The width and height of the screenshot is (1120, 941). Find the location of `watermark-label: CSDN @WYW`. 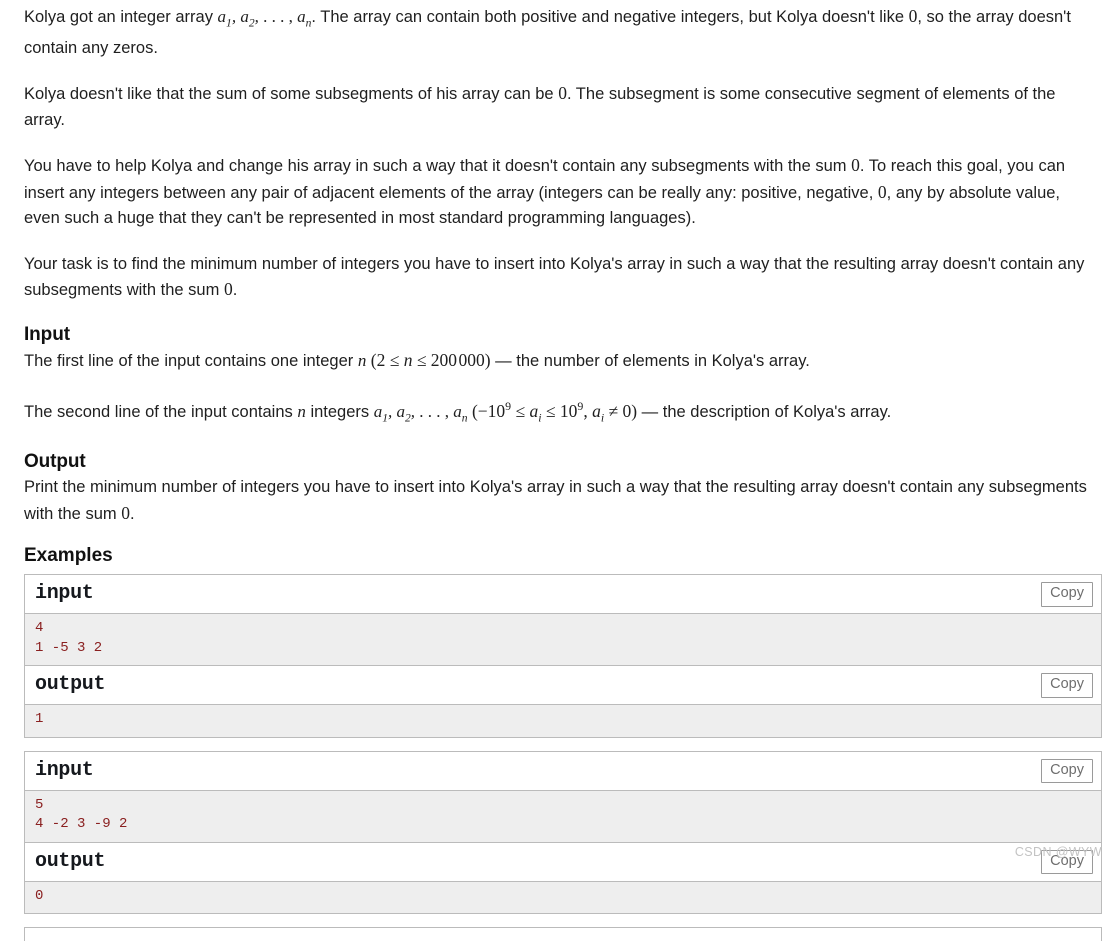

watermark-label: CSDN @WYW is located at coordinates (1058, 852).